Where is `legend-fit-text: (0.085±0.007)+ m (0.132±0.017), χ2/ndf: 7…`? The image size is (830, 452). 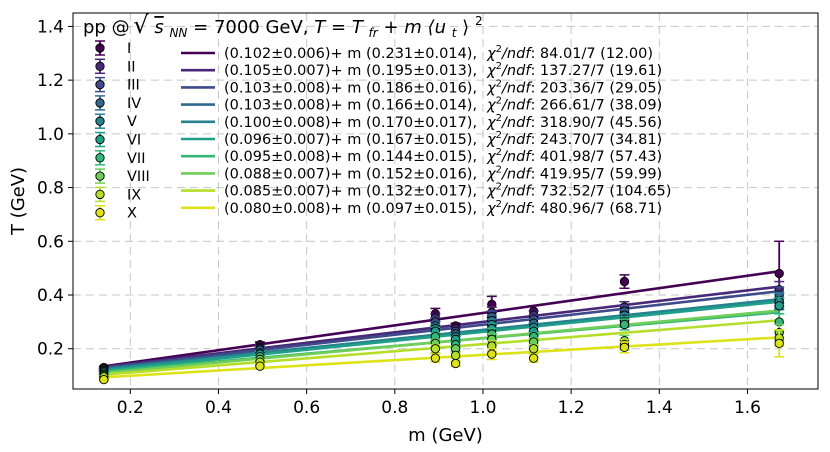 legend-fit-text: (0.085±0.007)+ m (0.132±0.017), χ2/ndf: 7… is located at coordinates (447, 191).